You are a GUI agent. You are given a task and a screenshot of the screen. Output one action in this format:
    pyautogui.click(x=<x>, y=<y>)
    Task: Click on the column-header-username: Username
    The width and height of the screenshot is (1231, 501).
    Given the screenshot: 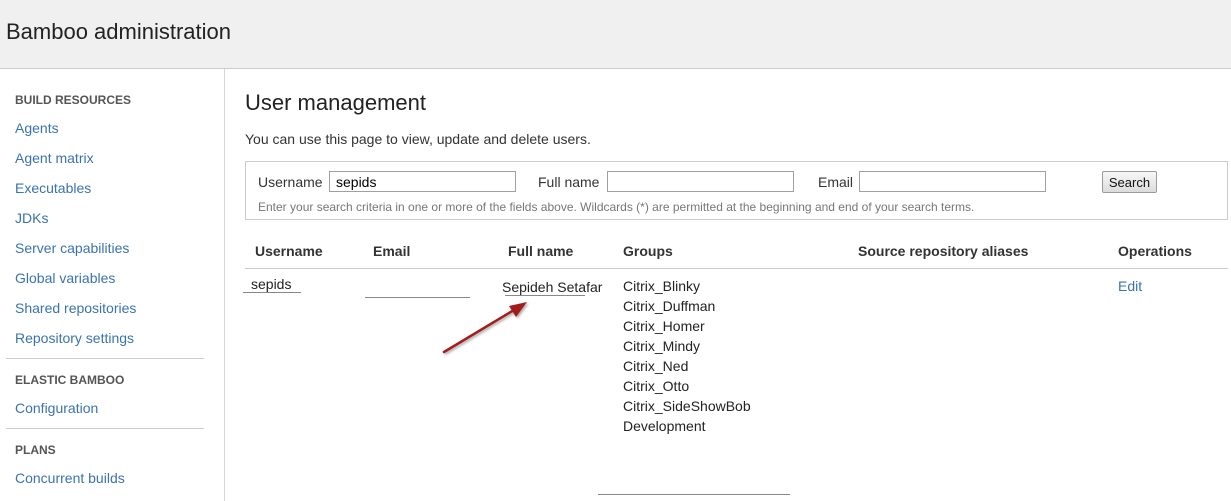 What is the action you would take?
    pyautogui.click(x=289, y=251)
    